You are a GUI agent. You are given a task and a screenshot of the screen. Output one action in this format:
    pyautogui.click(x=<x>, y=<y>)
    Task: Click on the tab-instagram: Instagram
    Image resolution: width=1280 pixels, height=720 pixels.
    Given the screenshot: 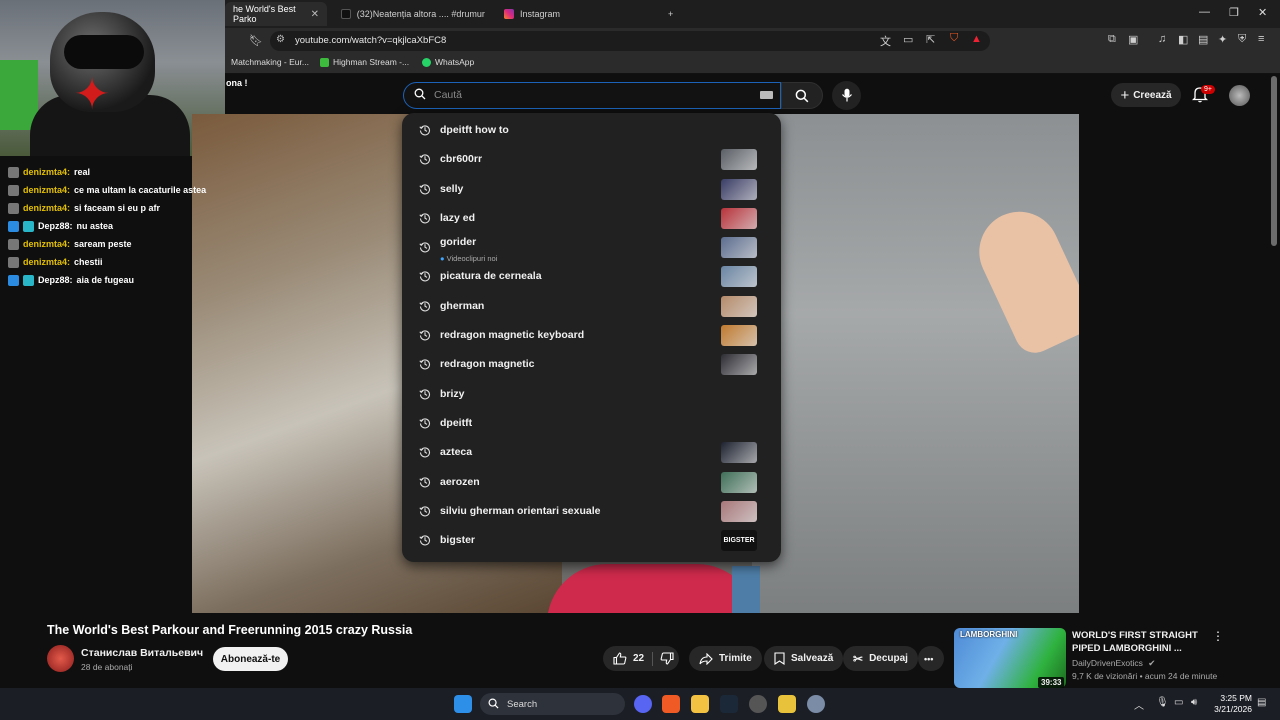 What is the action you would take?
    pyautogui.click(x=576, y=14)
    